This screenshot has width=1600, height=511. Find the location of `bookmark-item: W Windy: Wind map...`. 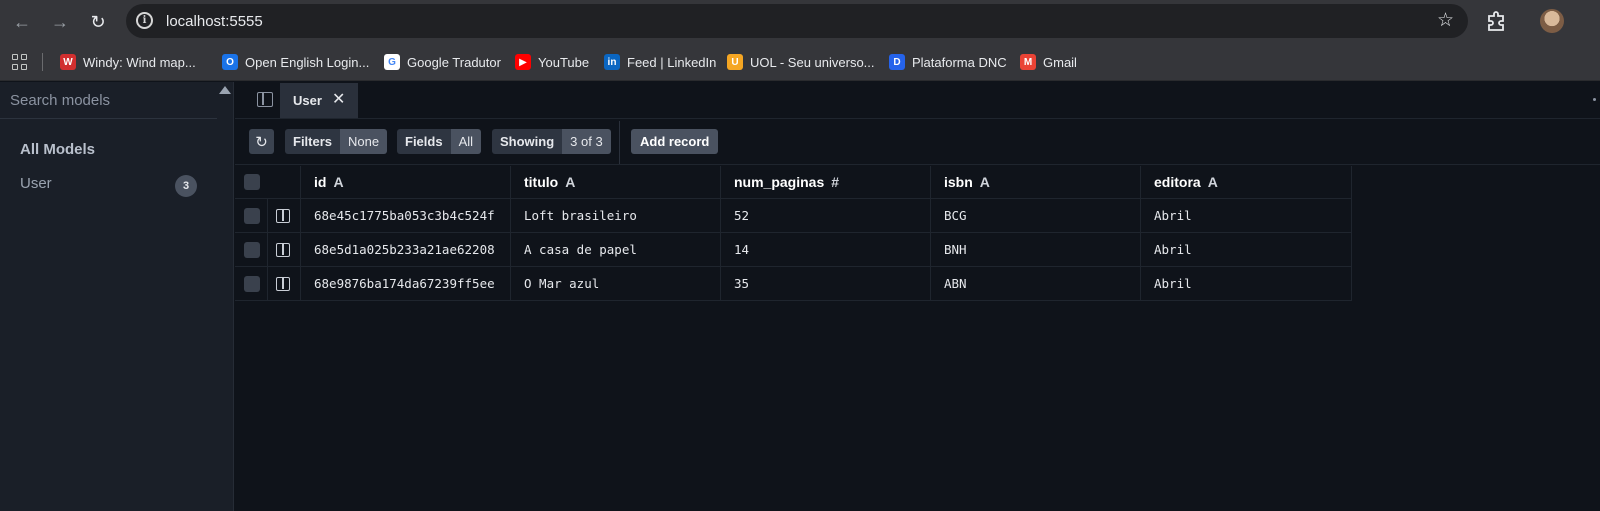

bookmark-item: W Windy: Wind map... is located at coordinates (128, 62).